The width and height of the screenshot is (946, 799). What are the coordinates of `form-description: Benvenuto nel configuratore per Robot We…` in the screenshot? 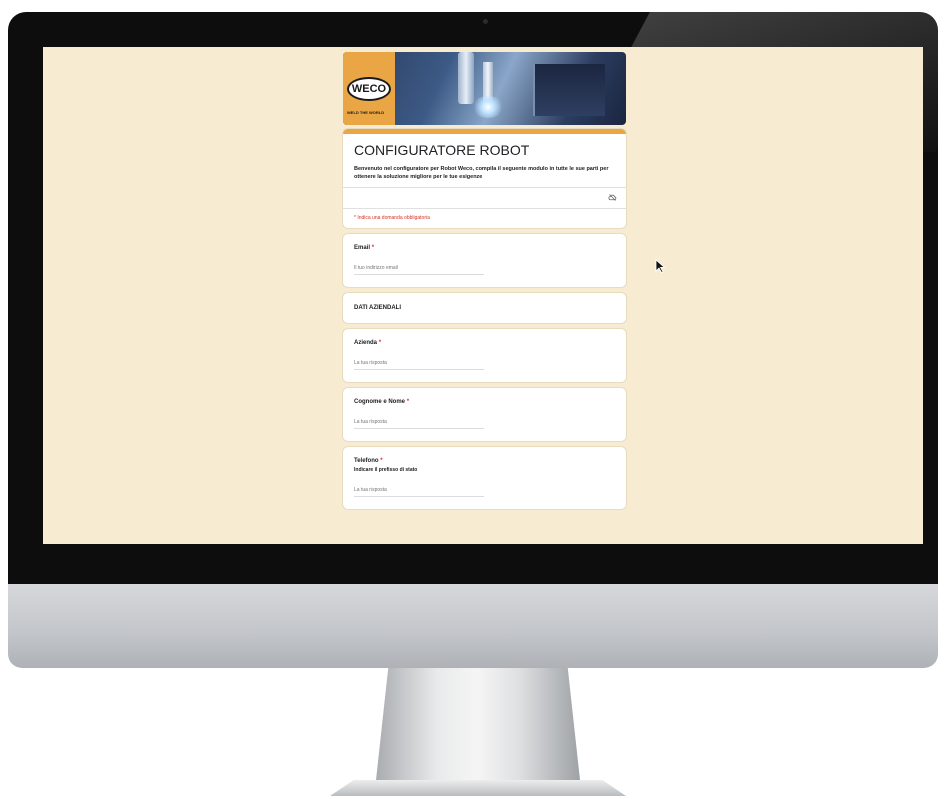 It's located at (481, 173).